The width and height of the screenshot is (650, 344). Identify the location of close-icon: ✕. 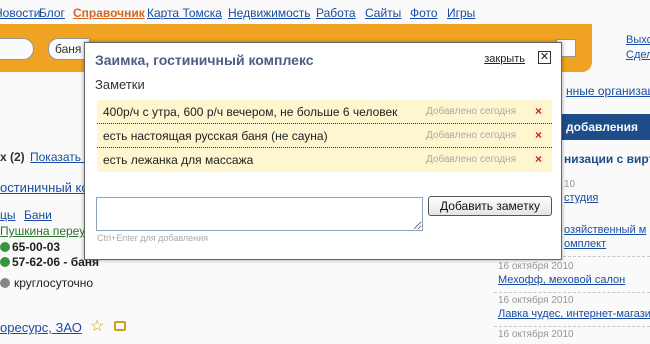
(544, 57).